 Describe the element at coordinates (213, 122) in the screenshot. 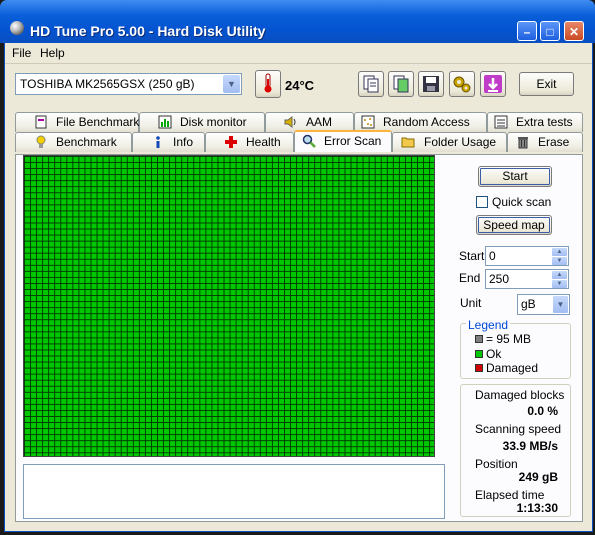

I see `tab-label: Disk monitor` at that location.